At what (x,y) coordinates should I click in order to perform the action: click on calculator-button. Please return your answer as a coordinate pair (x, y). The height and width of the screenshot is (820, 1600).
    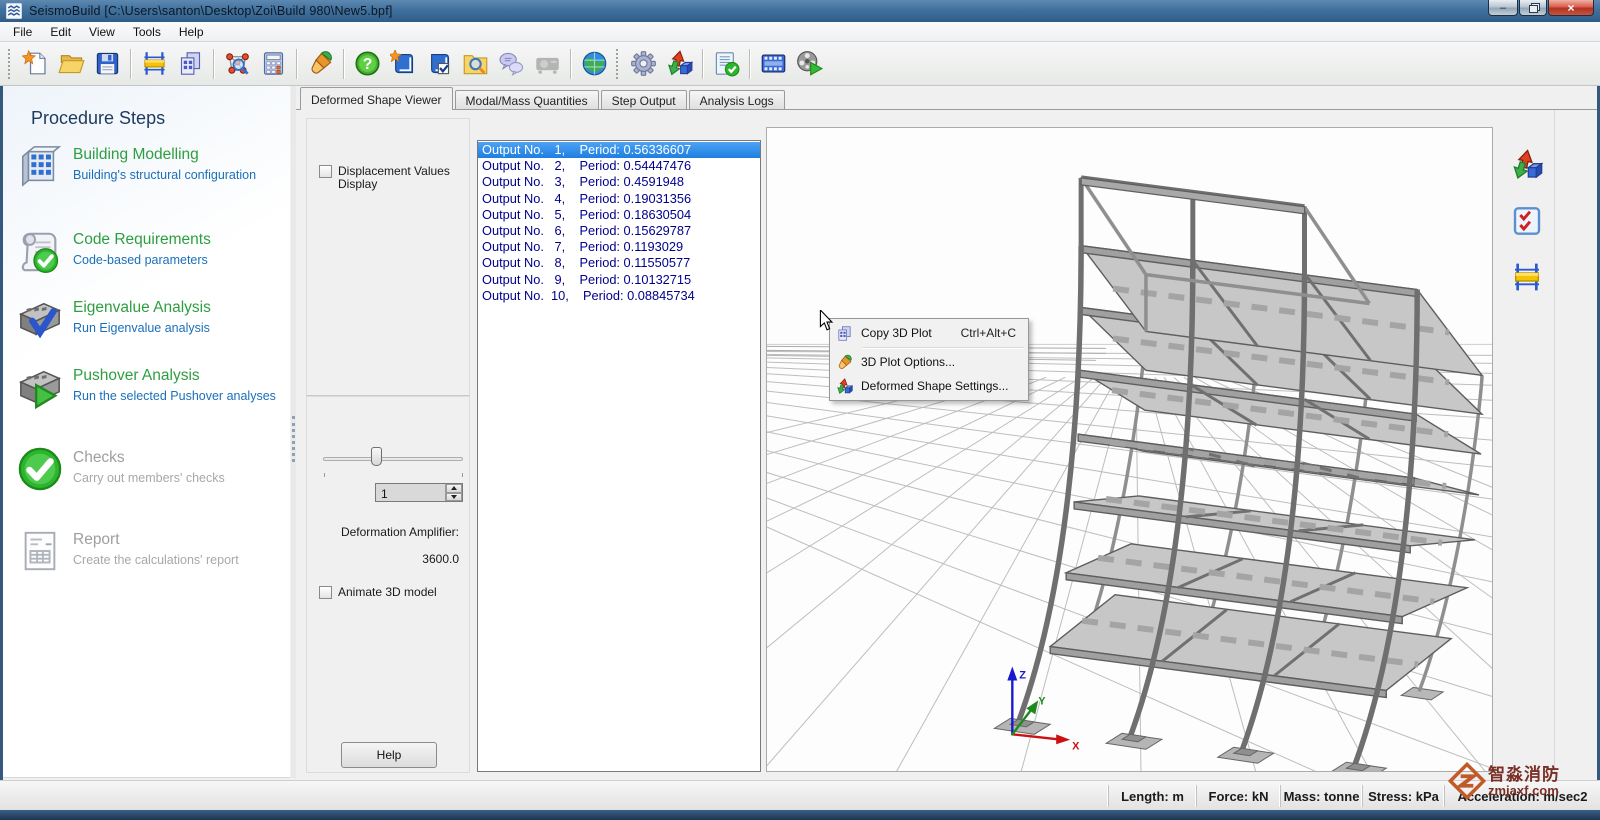
    Looking at the image, I should click on (273, 64).